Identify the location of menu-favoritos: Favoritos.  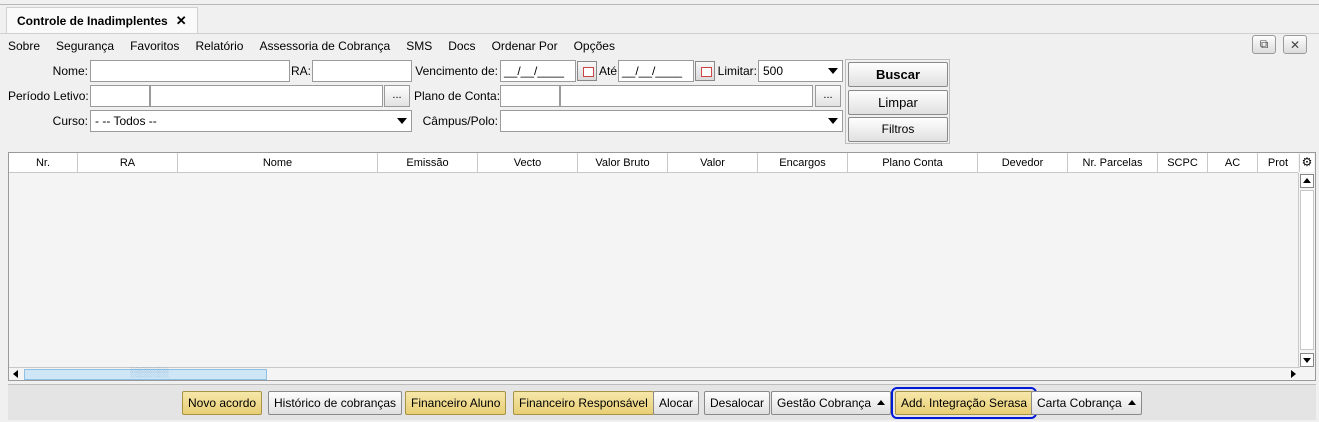
(154, 46).